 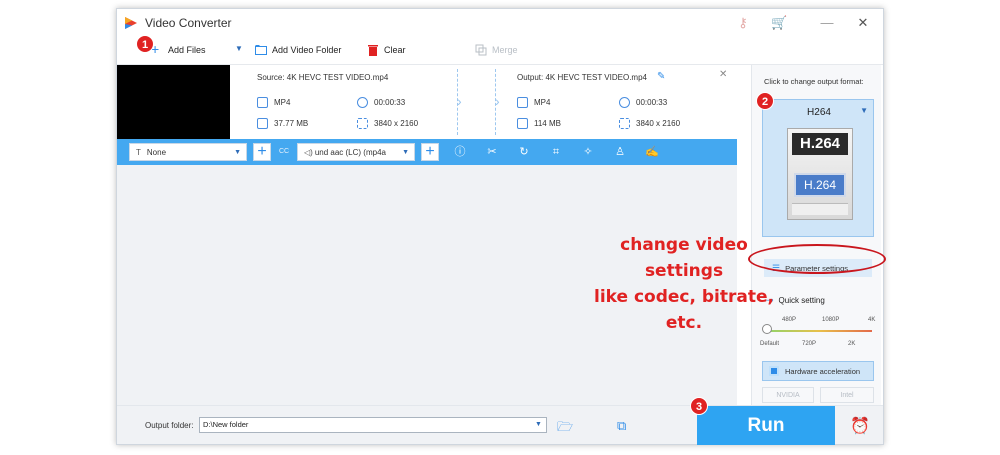 I want to click on output-format: MP4, so click(x=533, y=102).